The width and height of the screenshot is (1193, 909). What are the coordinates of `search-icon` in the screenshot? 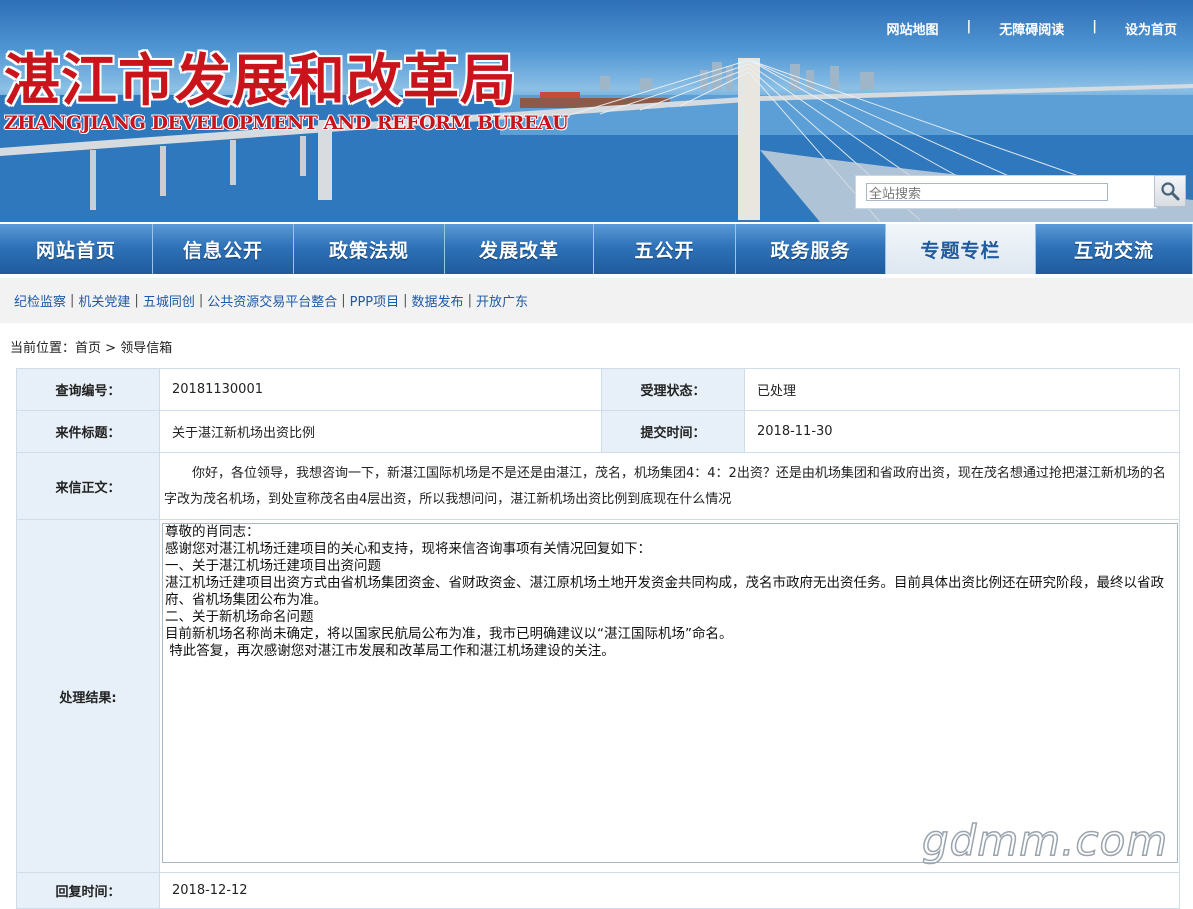 It's located at (1170, 191).